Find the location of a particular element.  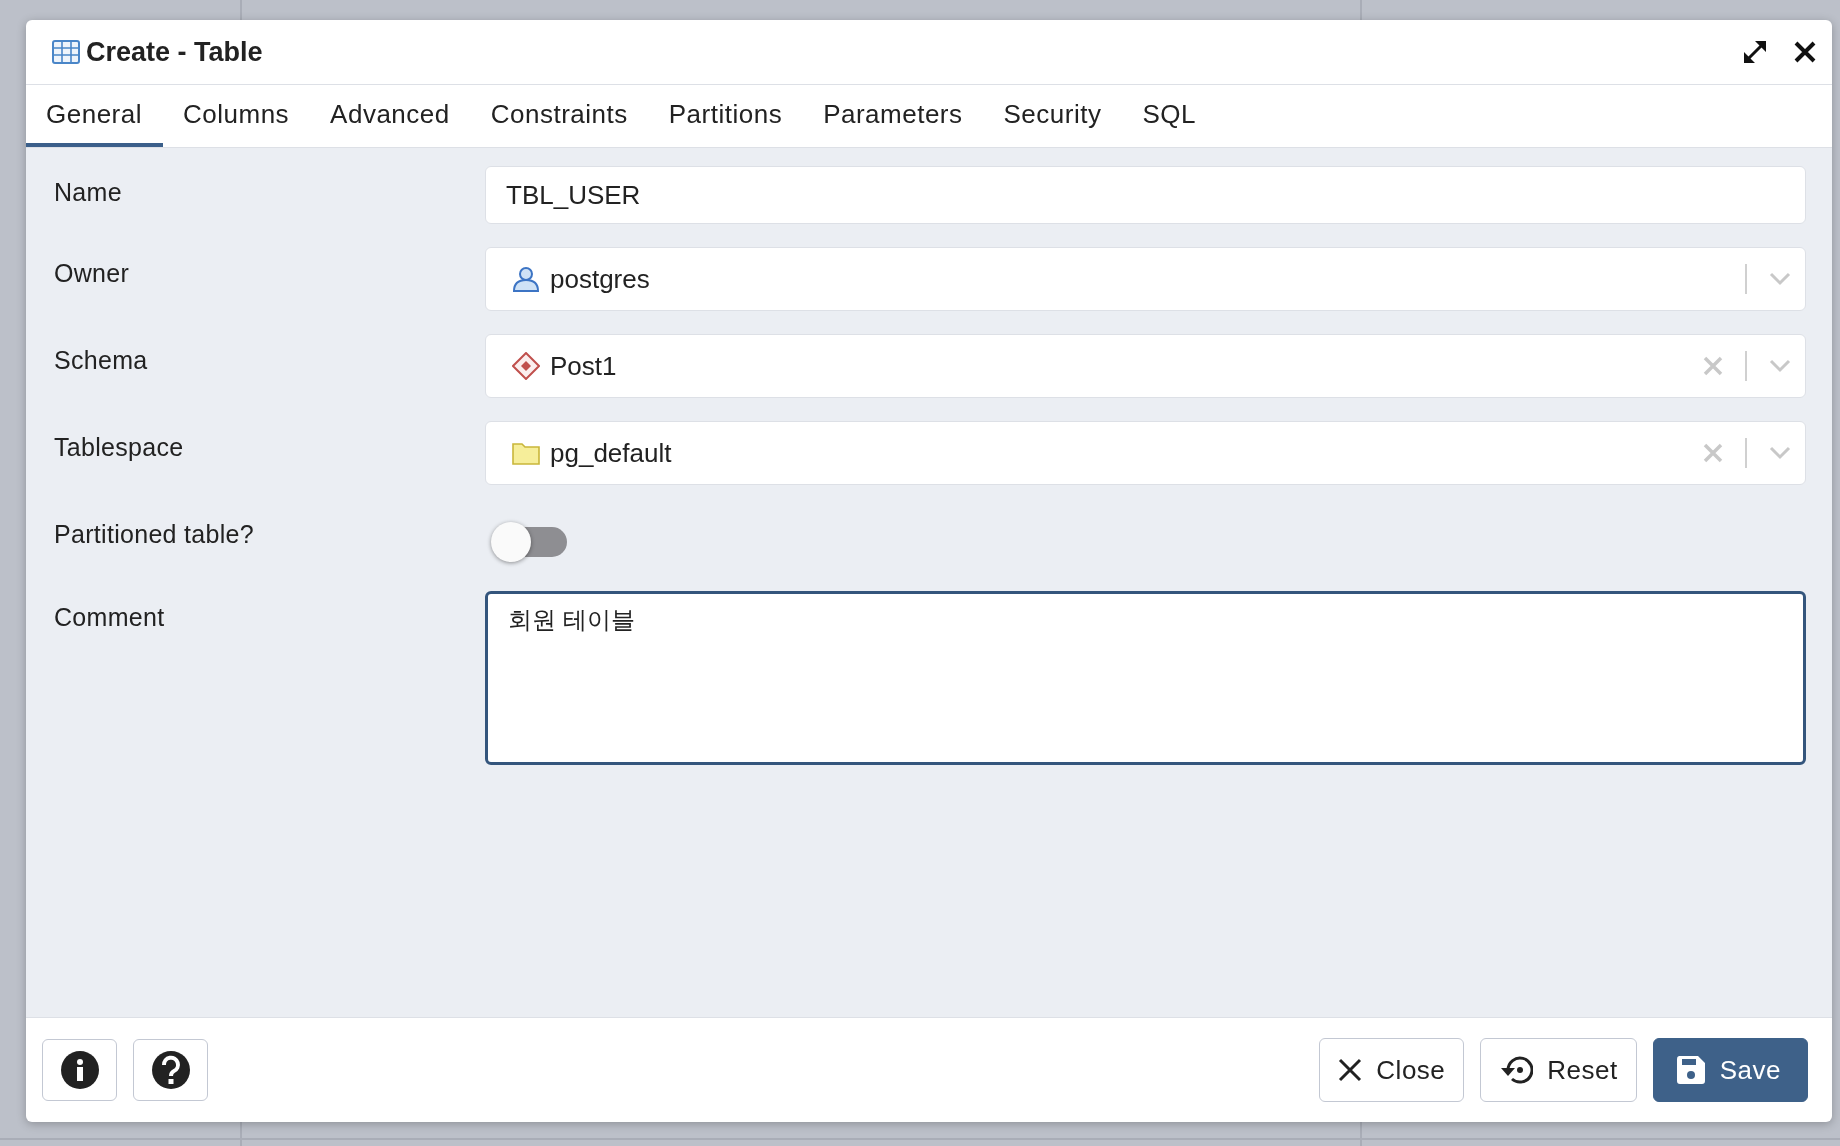

table-icon is located at coordinates (66, 52).